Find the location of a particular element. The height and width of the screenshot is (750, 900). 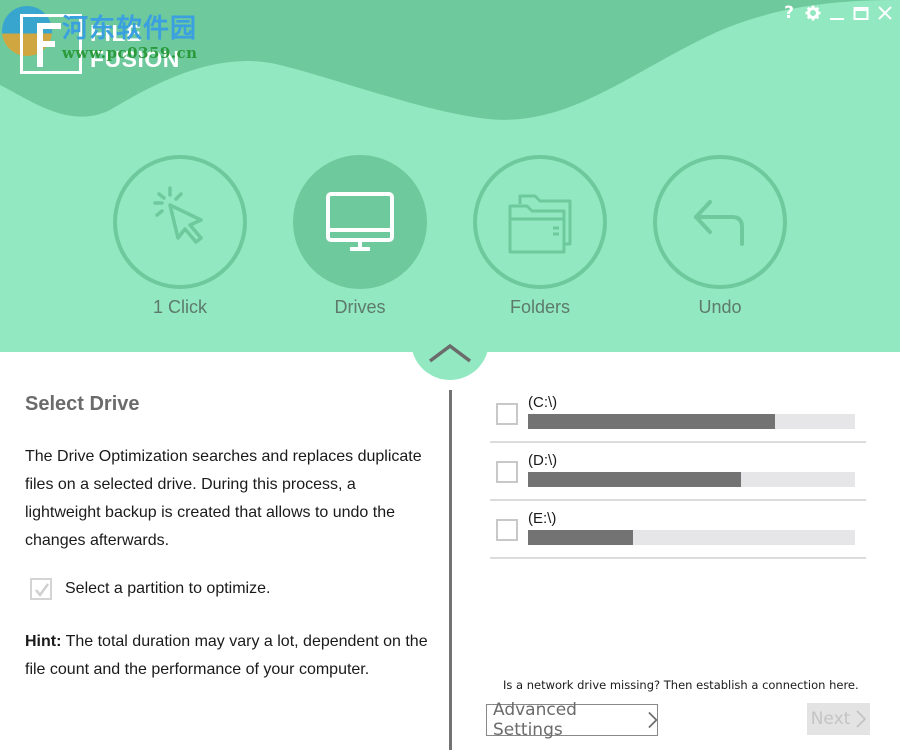

cursor-click-icon is located at coordinates (178, 215).